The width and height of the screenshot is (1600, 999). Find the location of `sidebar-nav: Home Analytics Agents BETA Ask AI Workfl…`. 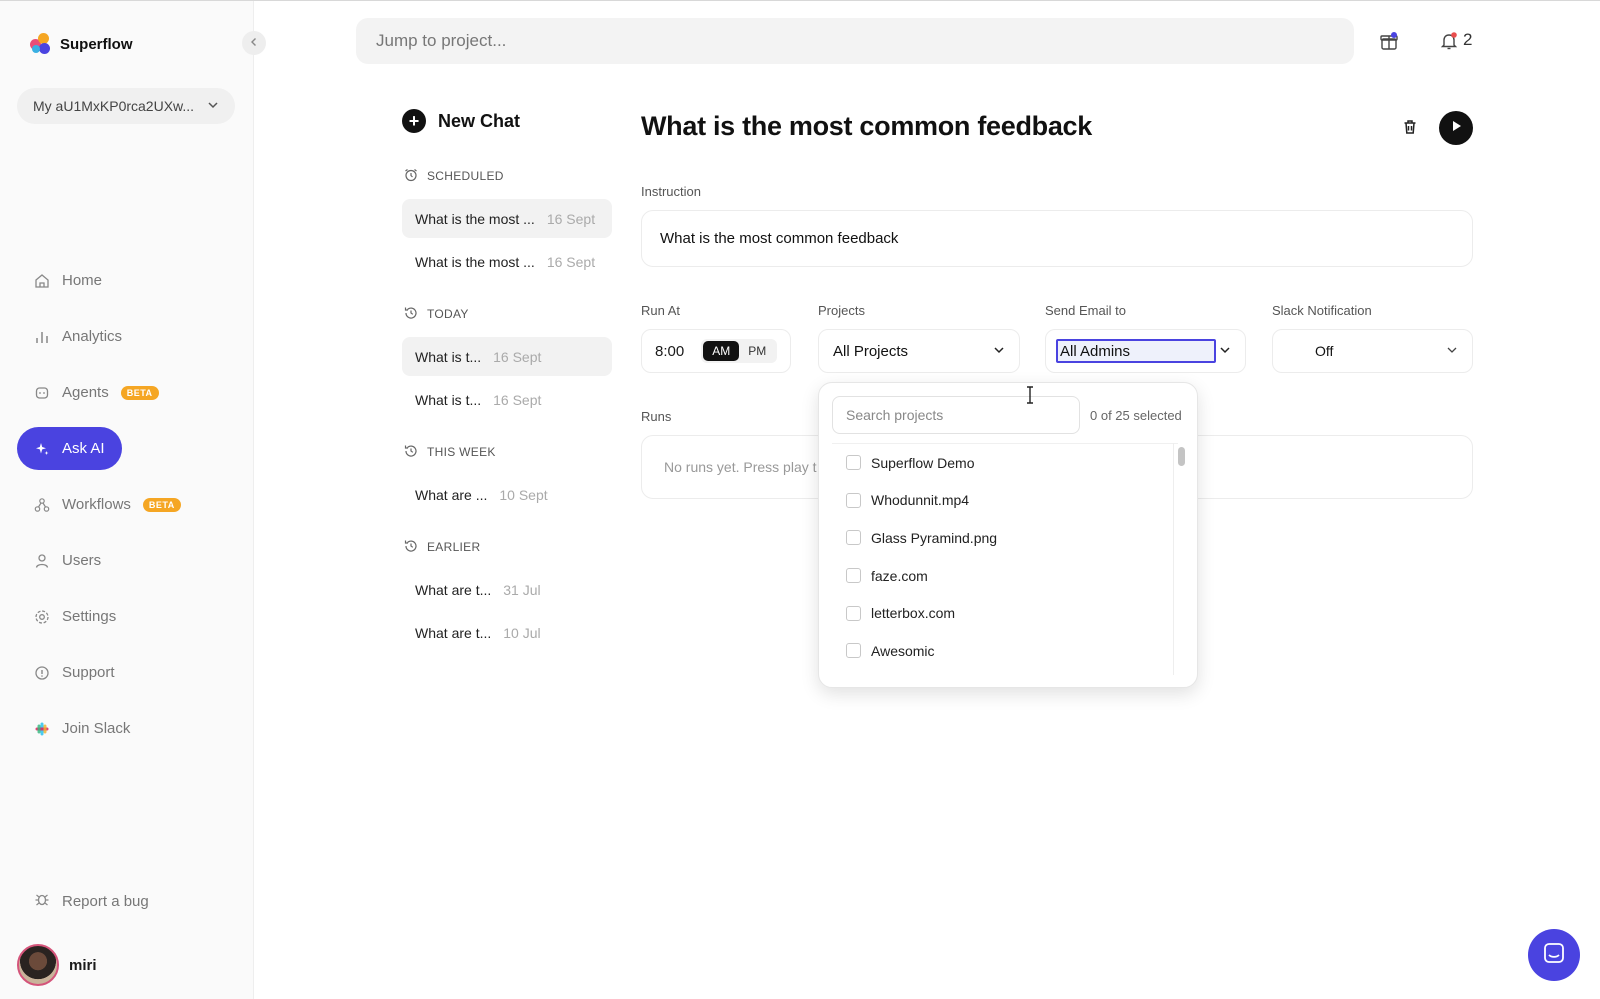

sidebar-nav: Home Analytics Agents BETA Ask AI Workfl… is located at coordinates (127, 511).